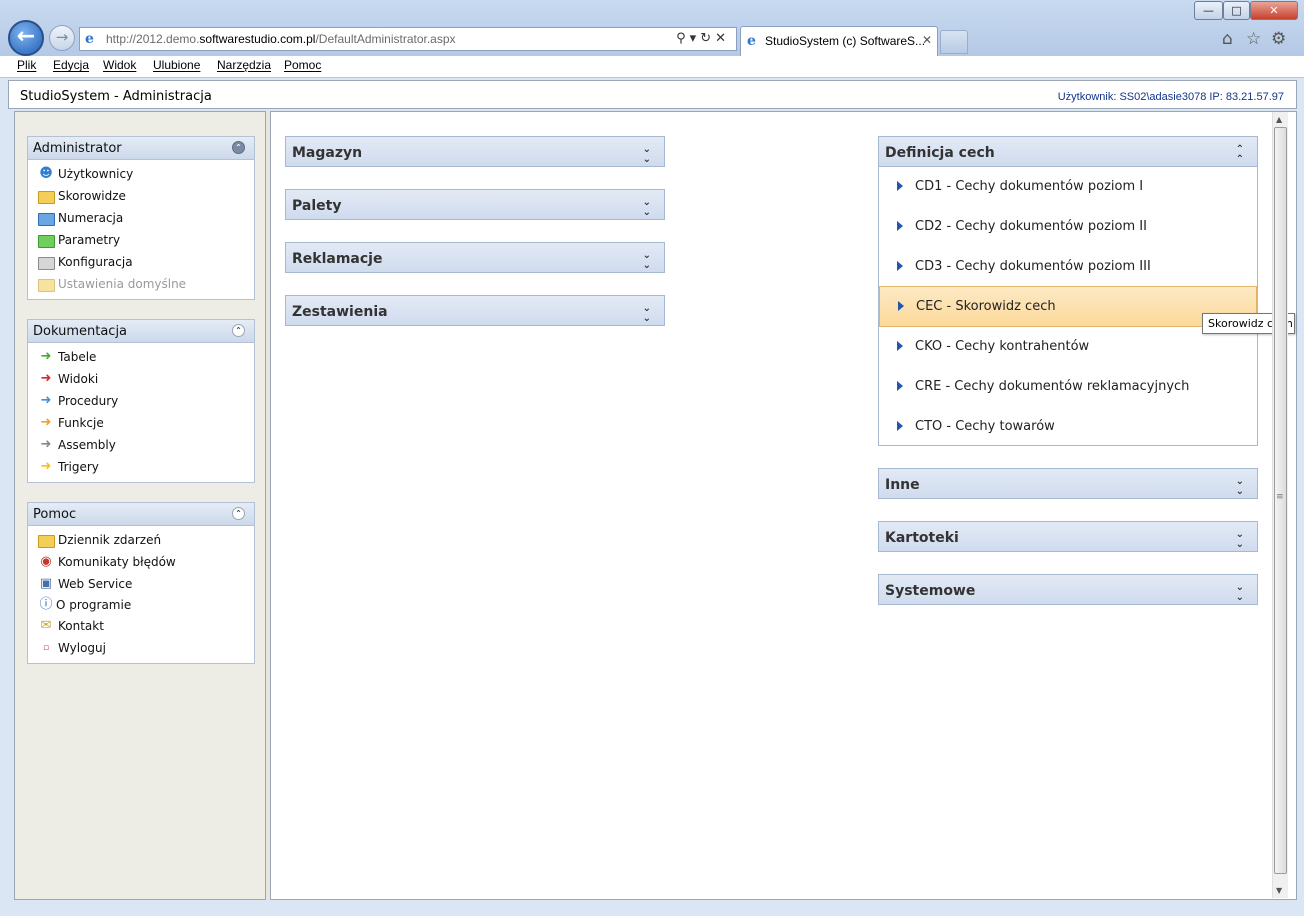  What do you see at coordinates (1227, 39) in the screenshot?
I see `home-icon: ⌂` at bounding box center [1227, 39].